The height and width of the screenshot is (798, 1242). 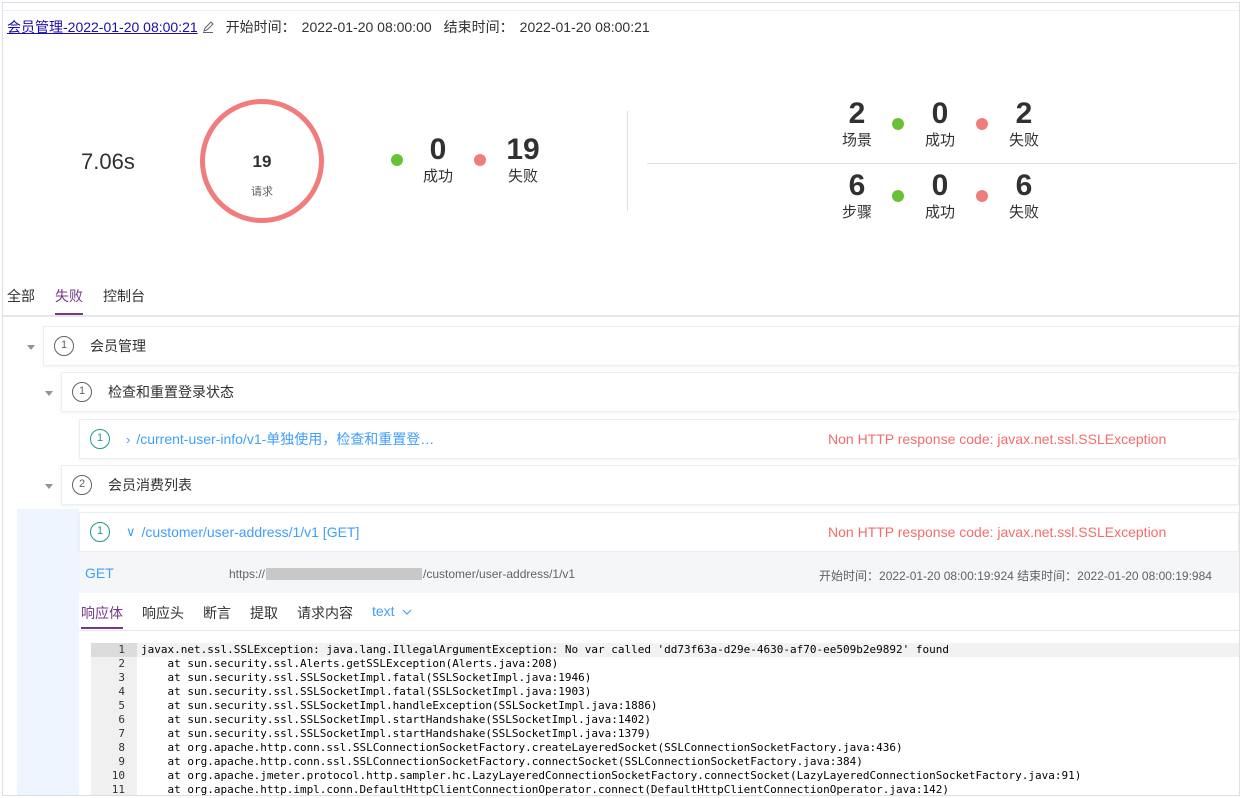 I want to click on scenario-total-stat: 2 场景, so click(x=857, y=124).